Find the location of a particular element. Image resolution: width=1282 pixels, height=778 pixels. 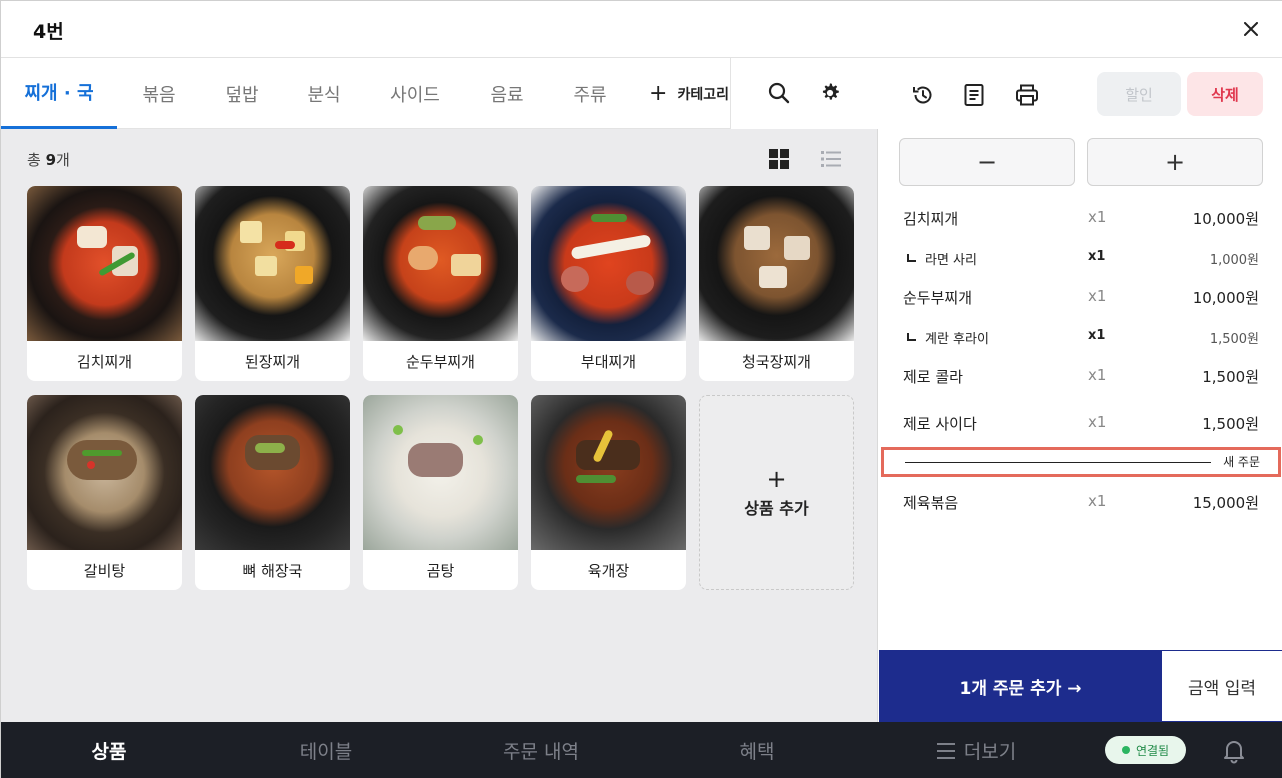

list-view-button is located at coordinates (831, 159).